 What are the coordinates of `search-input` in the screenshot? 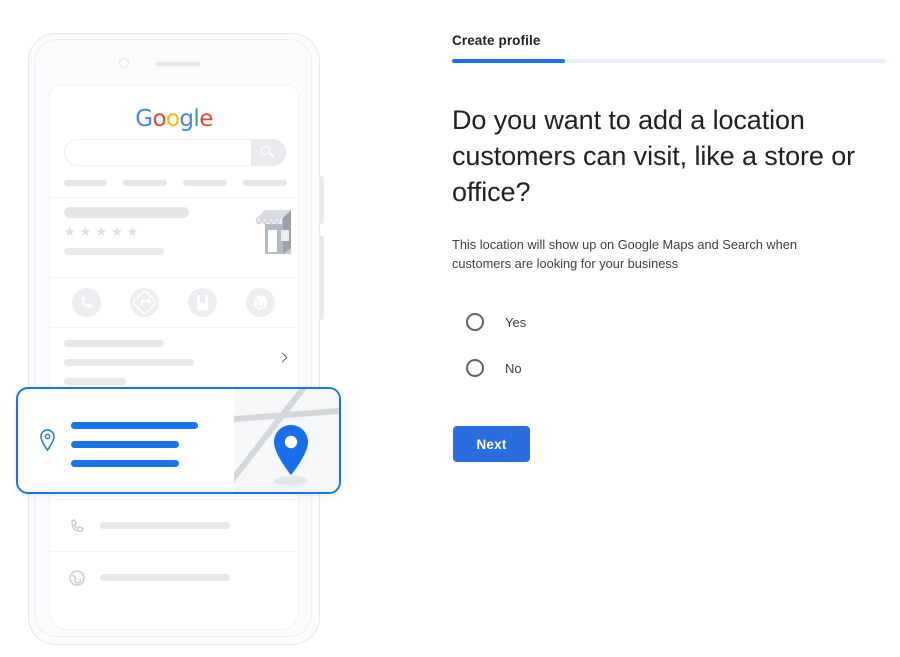 It's located at (175, 152).